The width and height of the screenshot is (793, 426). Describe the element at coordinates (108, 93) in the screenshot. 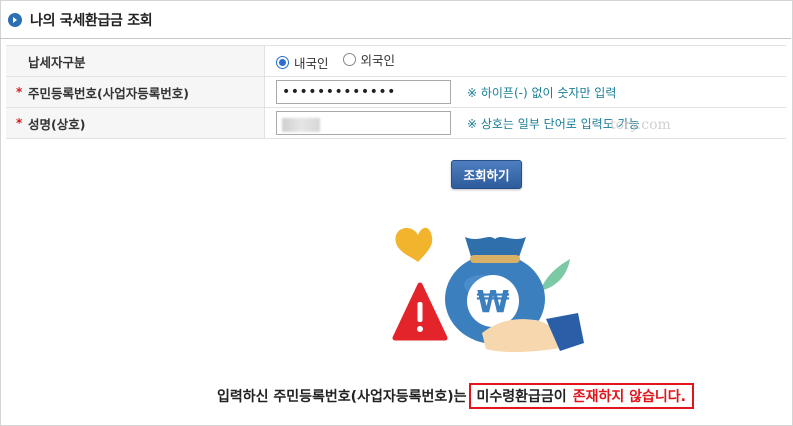

I see `resident-number-label: 주민등록번호(사업자등록번호)` at that location.